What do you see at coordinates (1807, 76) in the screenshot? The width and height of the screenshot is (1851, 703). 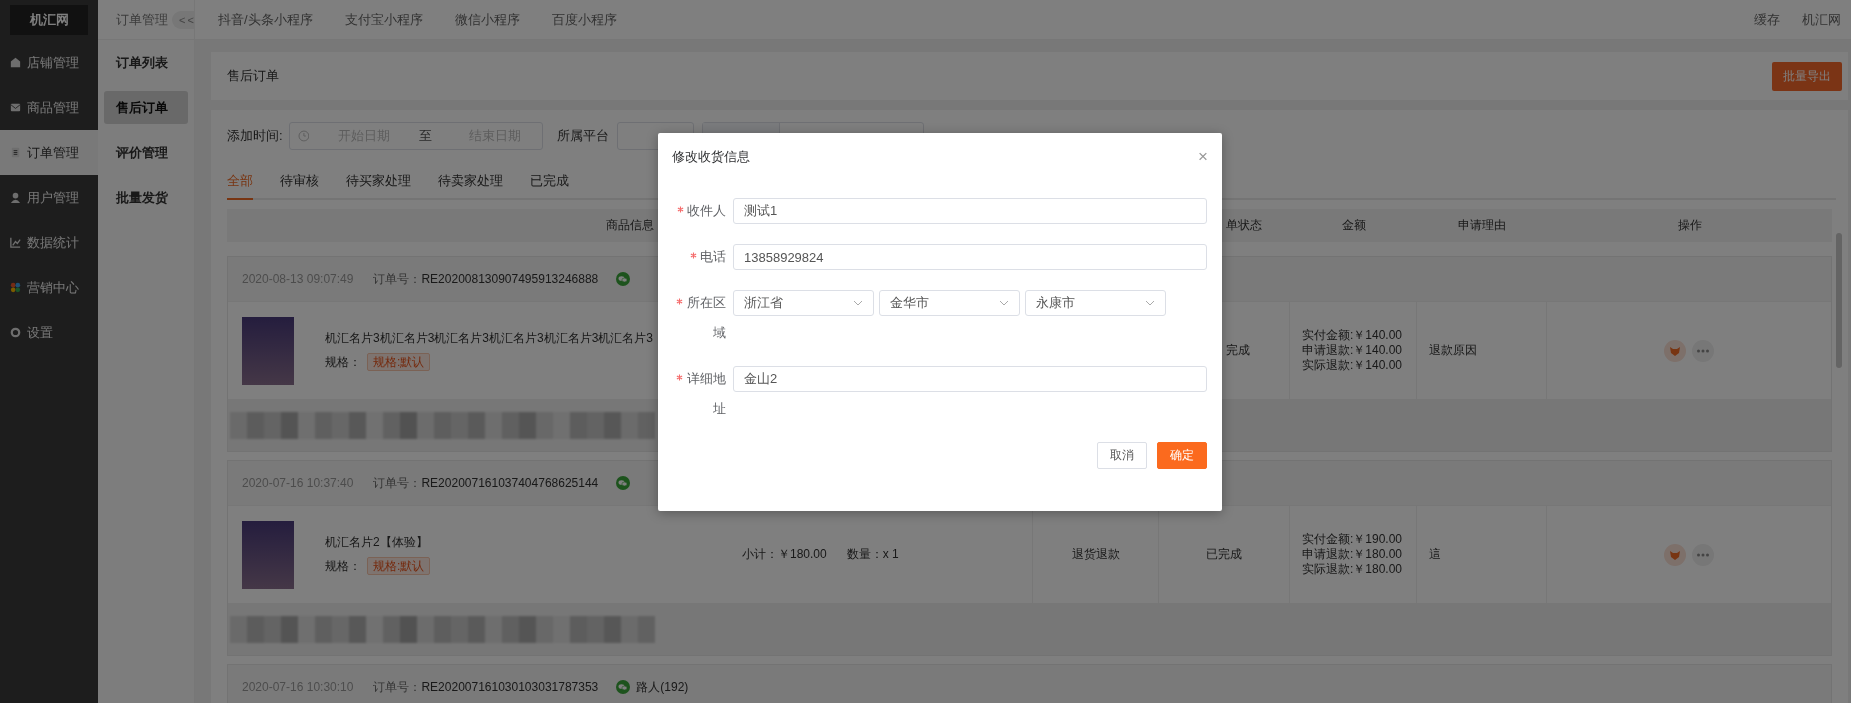 I see `export-button: 批量导出` at bounding box center [1807, 76].